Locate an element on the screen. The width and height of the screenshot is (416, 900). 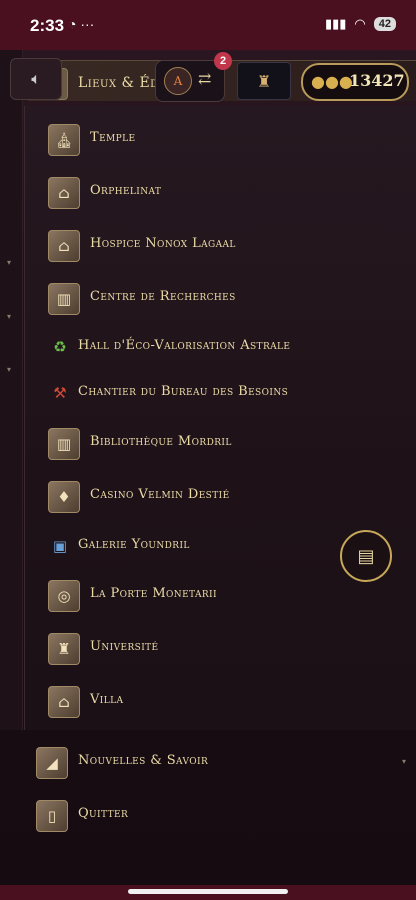
villa-icon: ⌂ is located at coordinates (64, 702).